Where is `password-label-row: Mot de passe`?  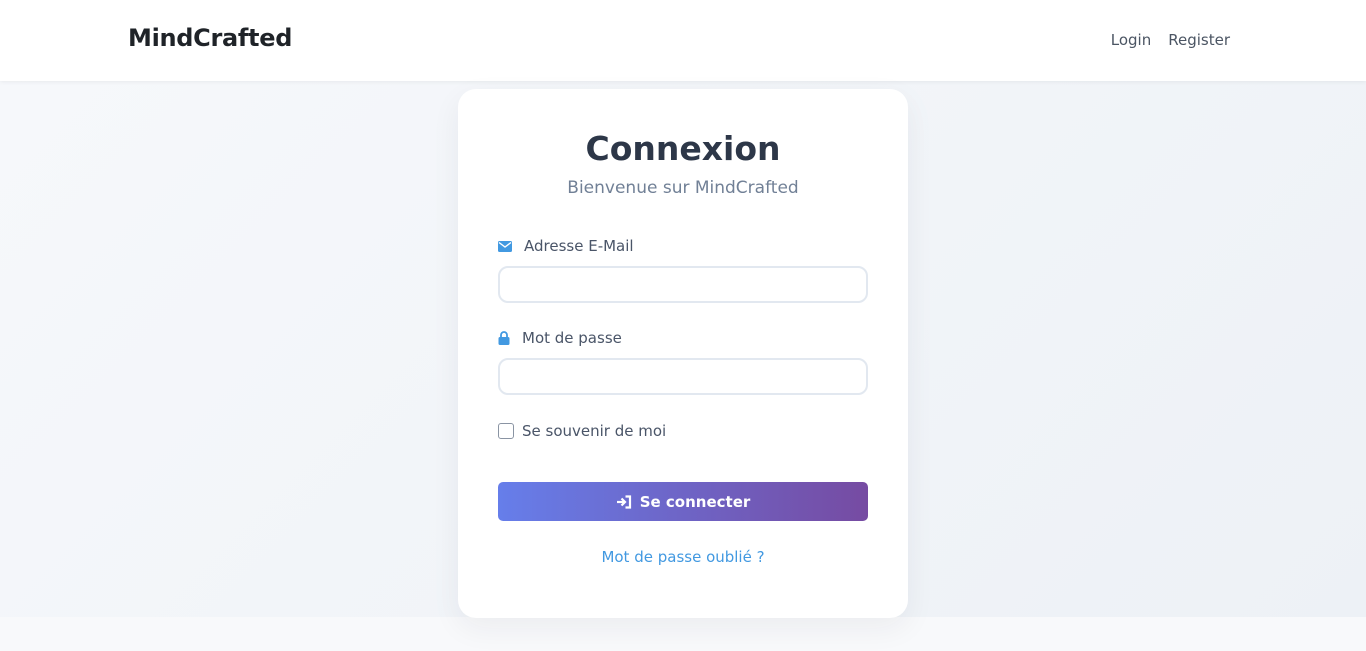 password-label-row: Mot de passe is located at coordinates (560, 338).